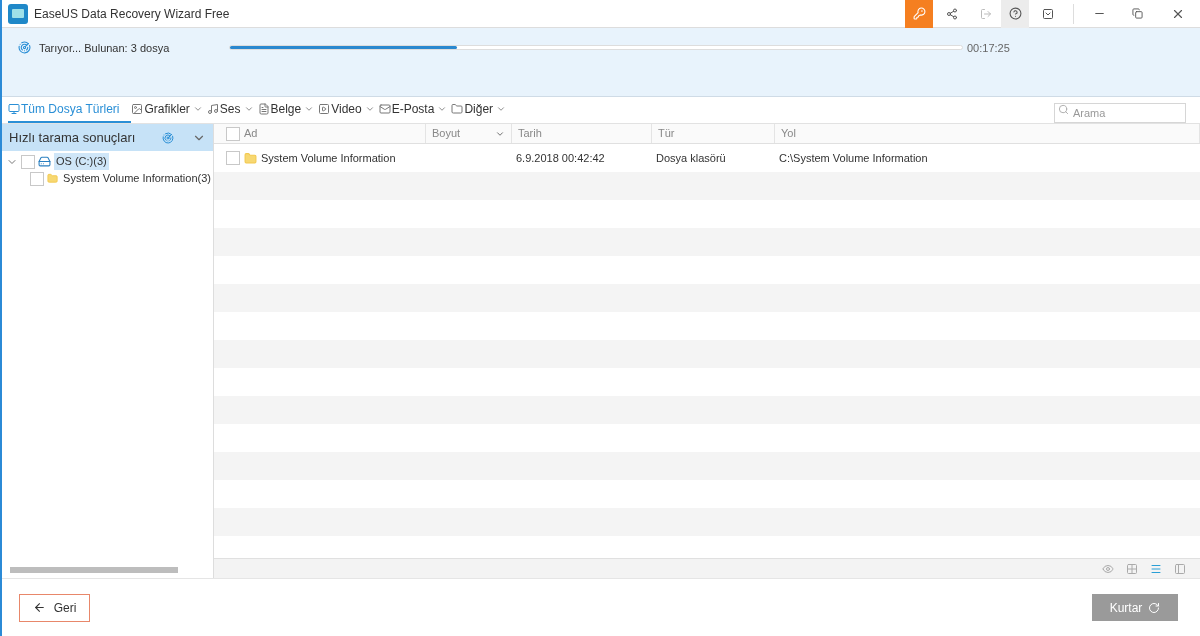 The image size is (1200, 636). What do you see at coordinates (212, 109) in the screenshot?
I see `music-note-icon` at bounding box center [212, 109].